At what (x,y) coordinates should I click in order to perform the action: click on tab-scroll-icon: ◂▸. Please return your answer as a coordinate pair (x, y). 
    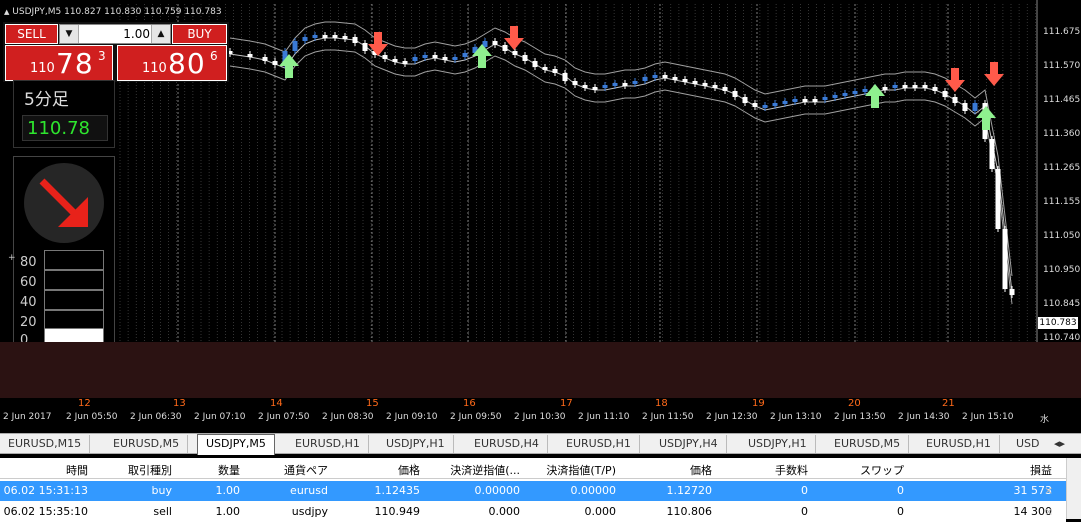
    Looking at the image, I should click on (1060, 444).